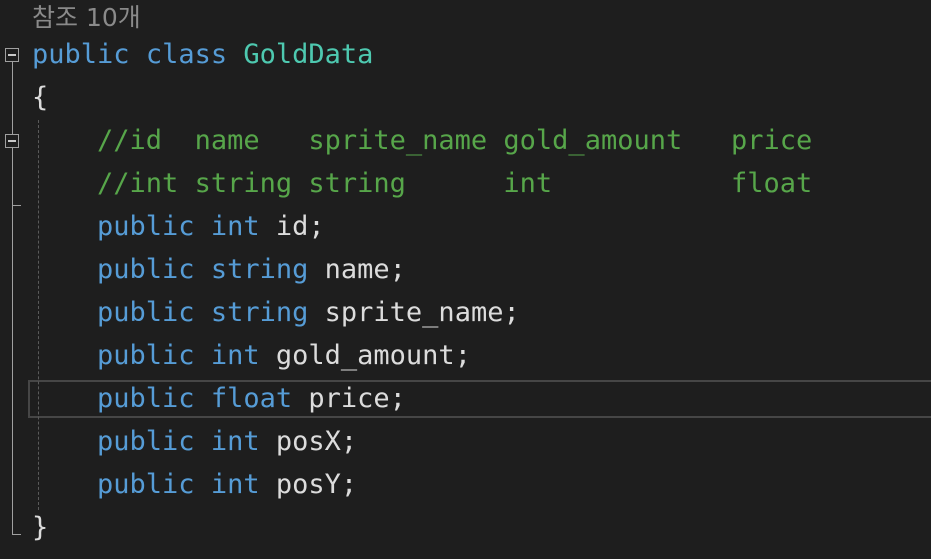  I want to click on code-token: {, so click(40, 97).